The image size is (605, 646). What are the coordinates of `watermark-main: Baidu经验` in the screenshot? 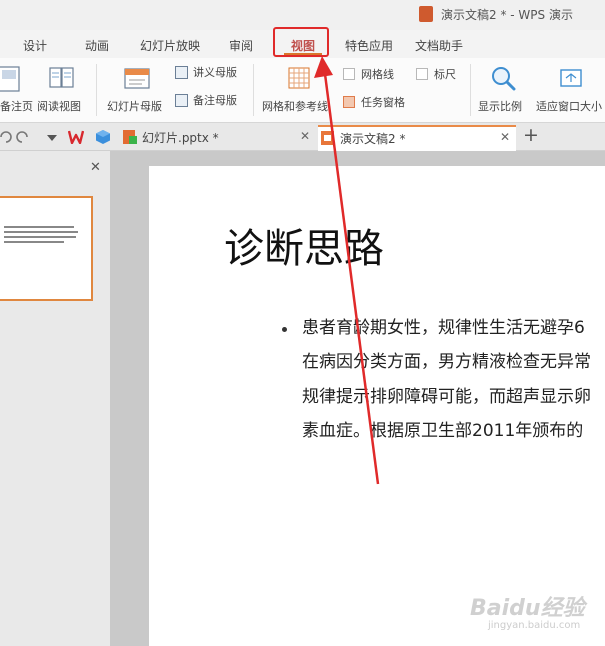 It's located at (527, 608).